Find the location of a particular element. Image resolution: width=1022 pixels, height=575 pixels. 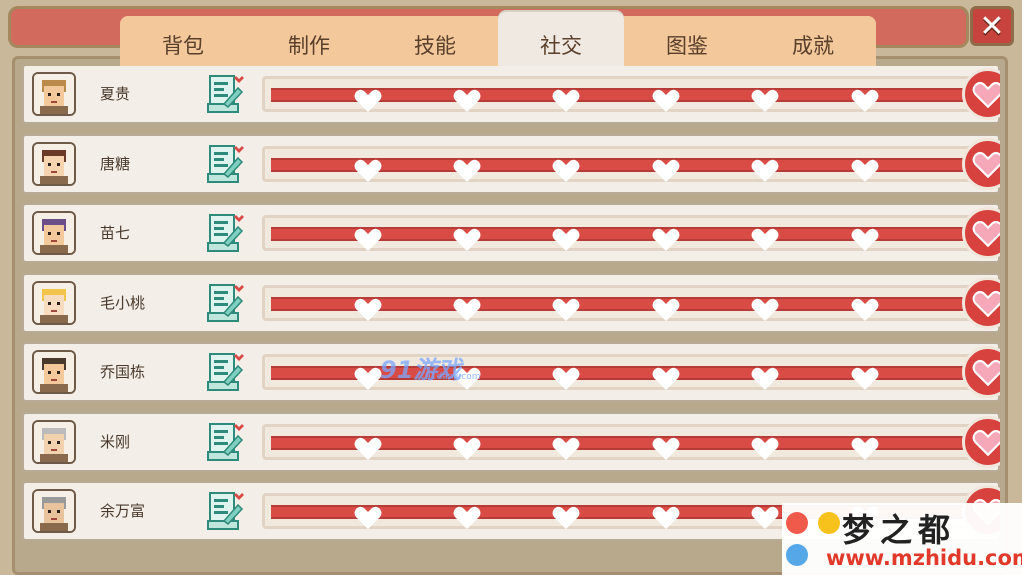

npc-name: 余万富 is located at coordinates (123, 511).